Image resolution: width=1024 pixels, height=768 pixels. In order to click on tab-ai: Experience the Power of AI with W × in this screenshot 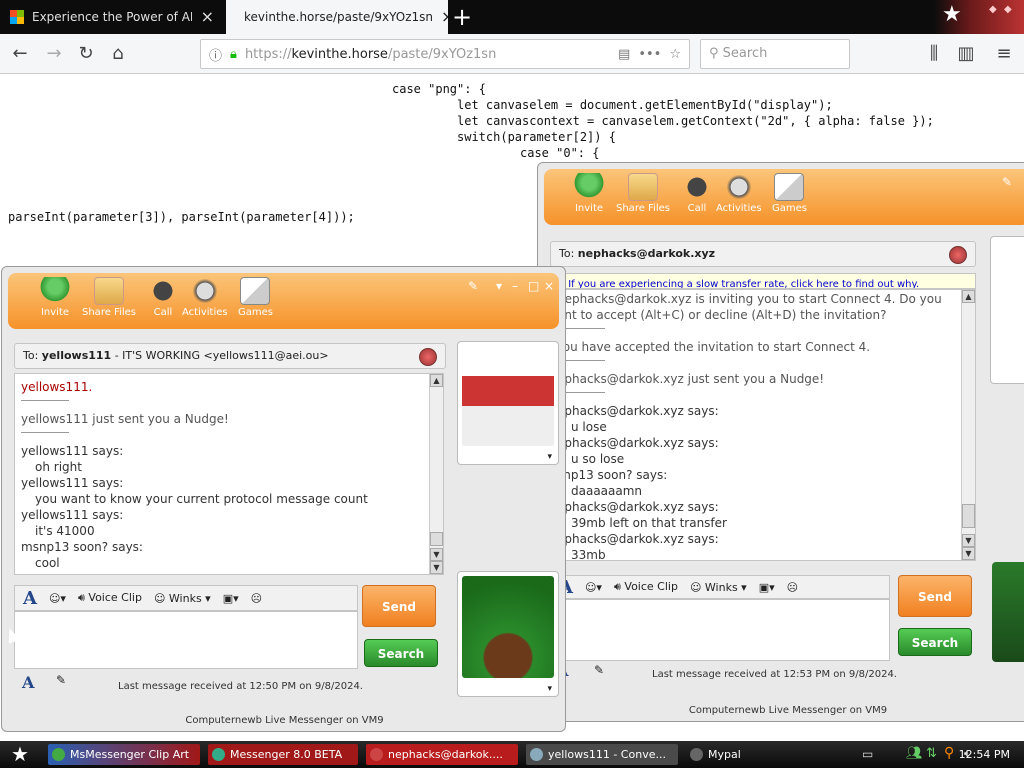, I will do `click(112, 17)`.